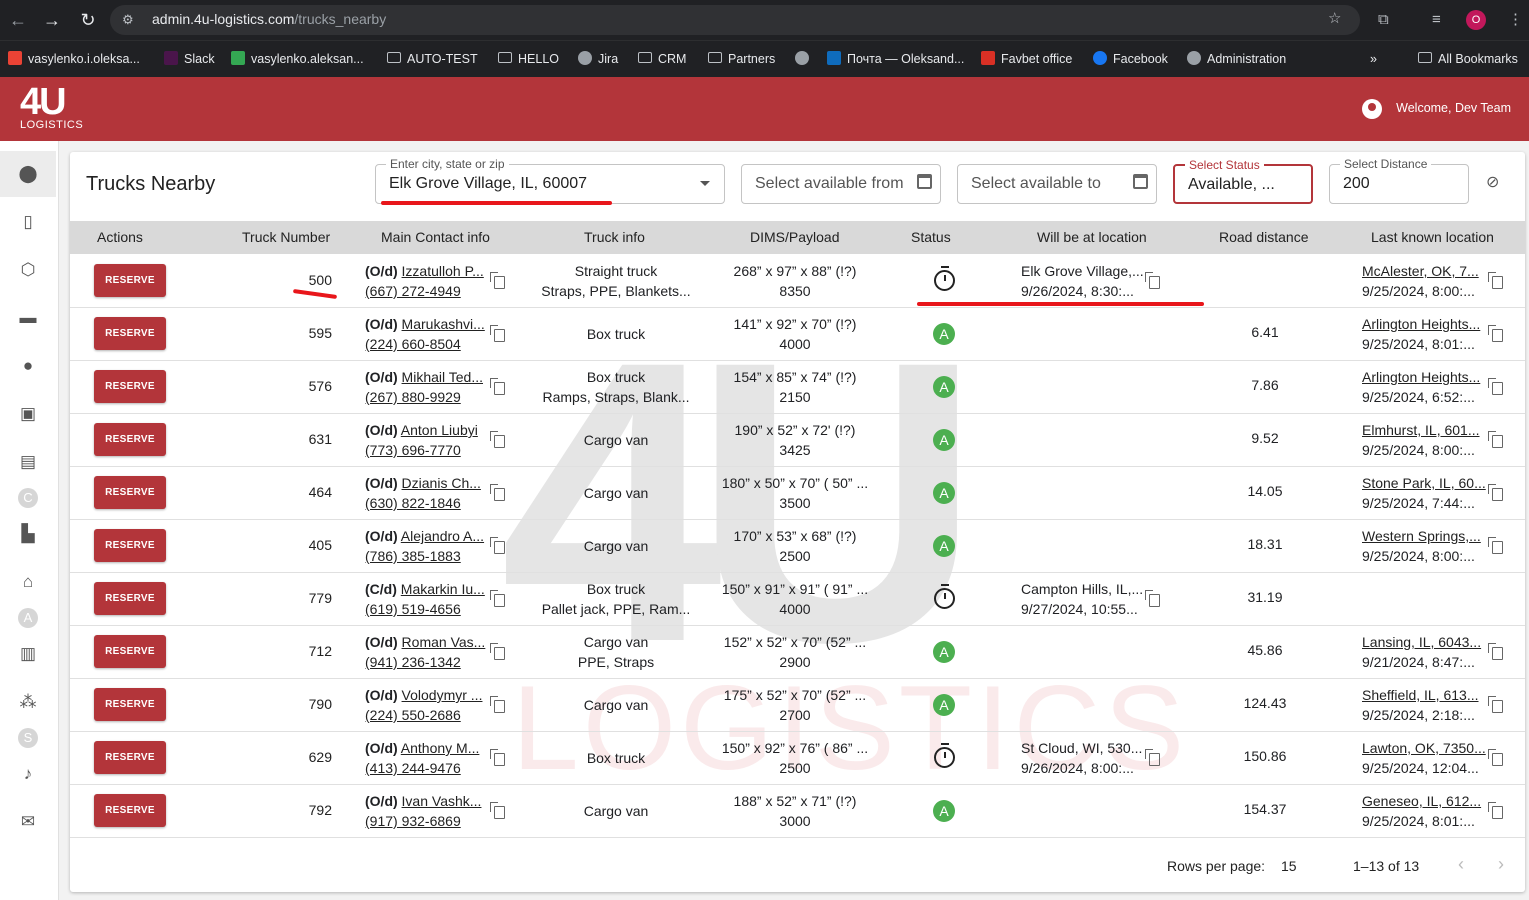 This screenshot has width=1529, height=900. I want to click on column-truck-info: Truck info, so click(614, 237).